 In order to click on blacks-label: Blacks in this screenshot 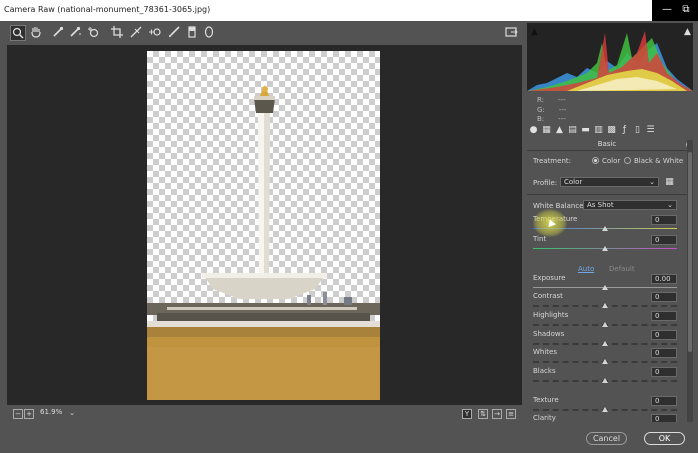, I will do `click(544, 371)`.